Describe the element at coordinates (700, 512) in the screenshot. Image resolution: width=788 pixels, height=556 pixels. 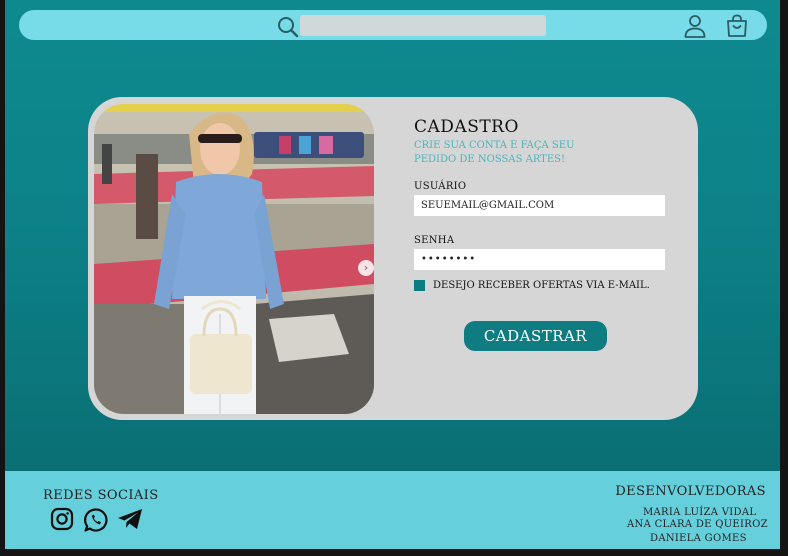
I see `developer-name: MARIA LUÍZA VIDAL` at that location.